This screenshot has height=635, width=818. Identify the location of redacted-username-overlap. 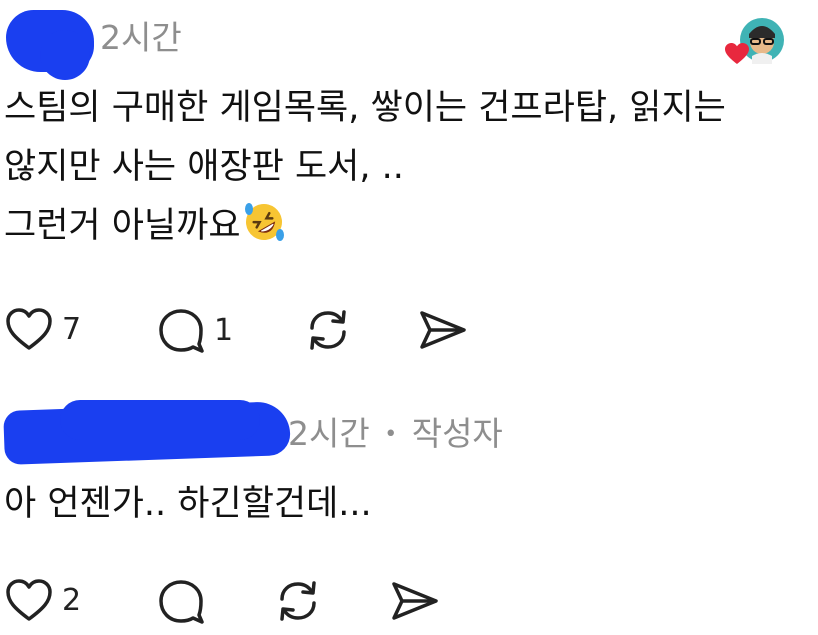
(160, 420).